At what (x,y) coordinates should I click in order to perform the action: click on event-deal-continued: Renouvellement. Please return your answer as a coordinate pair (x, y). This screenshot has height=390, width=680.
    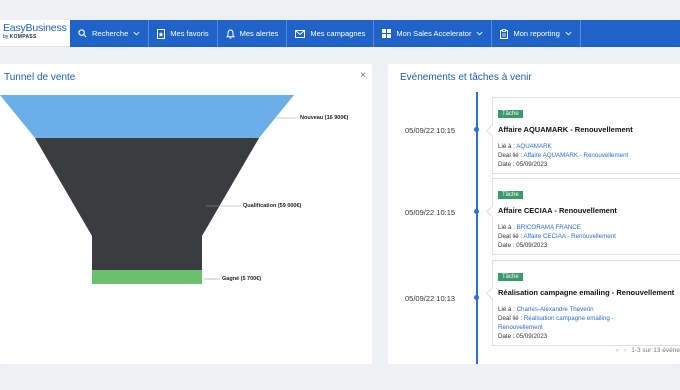
    Looking at the image, I should click on (587, 327).